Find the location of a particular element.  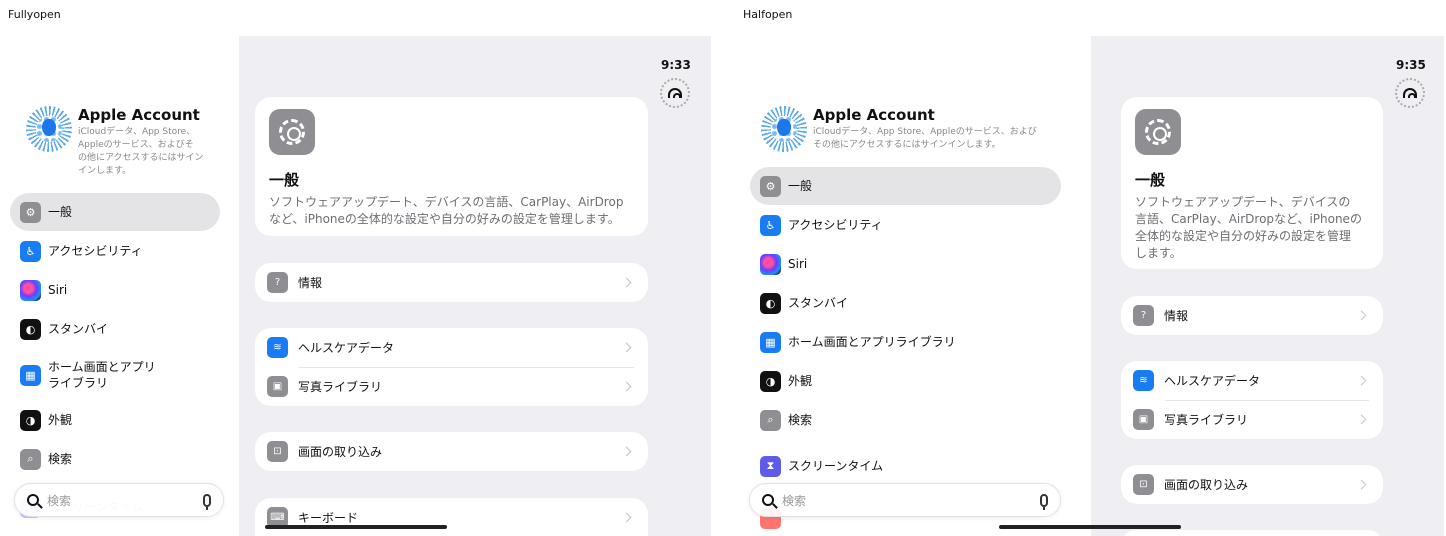

hero-title: 一般 is located at coordinates (284, 180).